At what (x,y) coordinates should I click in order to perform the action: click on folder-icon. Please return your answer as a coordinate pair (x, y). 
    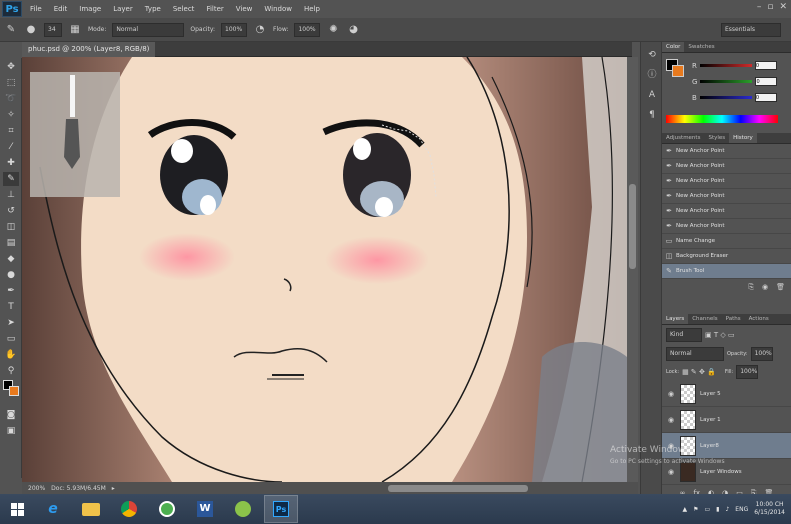
    Looking at the image, I should click on (91, 509).